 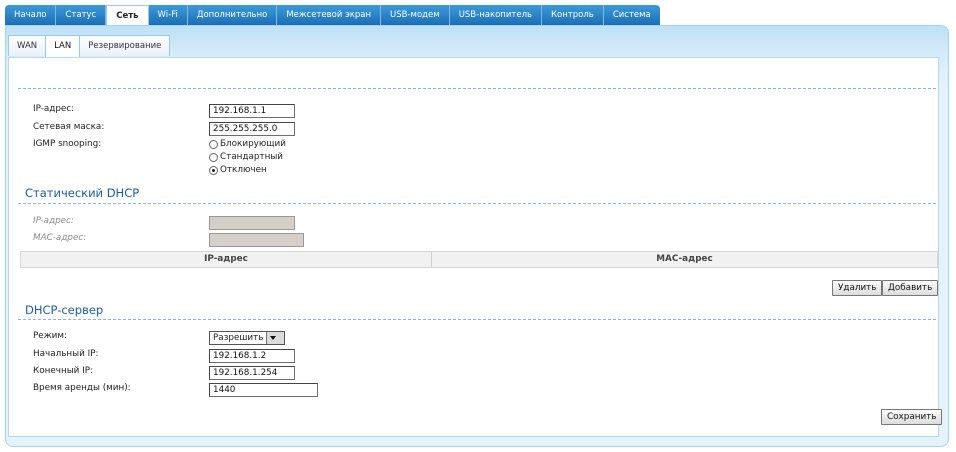 I want to click on radio-label: Отключен, so click(x=243, y=170).